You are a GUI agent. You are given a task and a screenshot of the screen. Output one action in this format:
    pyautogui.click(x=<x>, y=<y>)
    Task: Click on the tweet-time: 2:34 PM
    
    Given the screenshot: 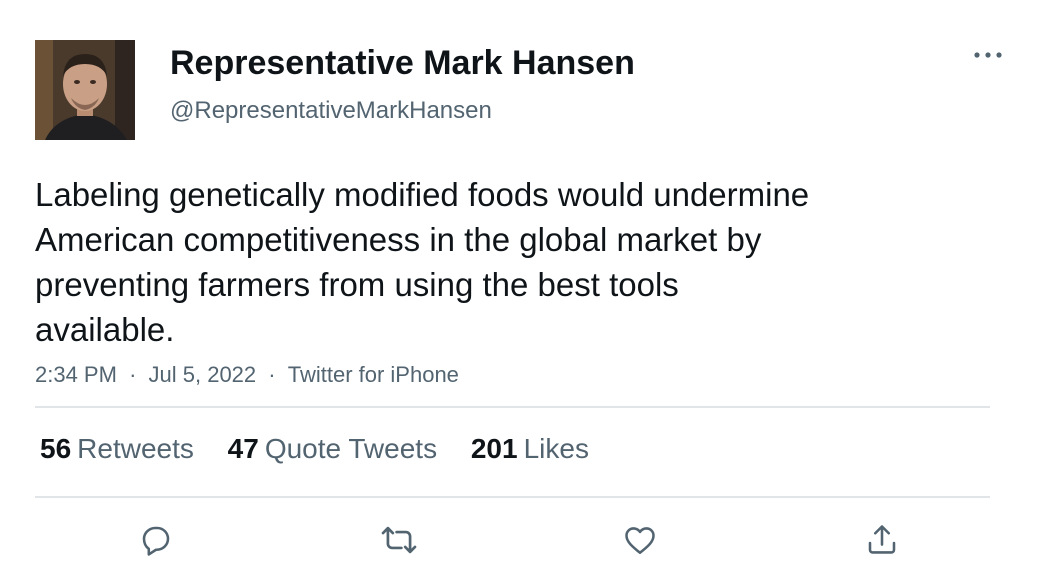 What is the action you would take?
    pyautogui.click(x=76, y=375)
    